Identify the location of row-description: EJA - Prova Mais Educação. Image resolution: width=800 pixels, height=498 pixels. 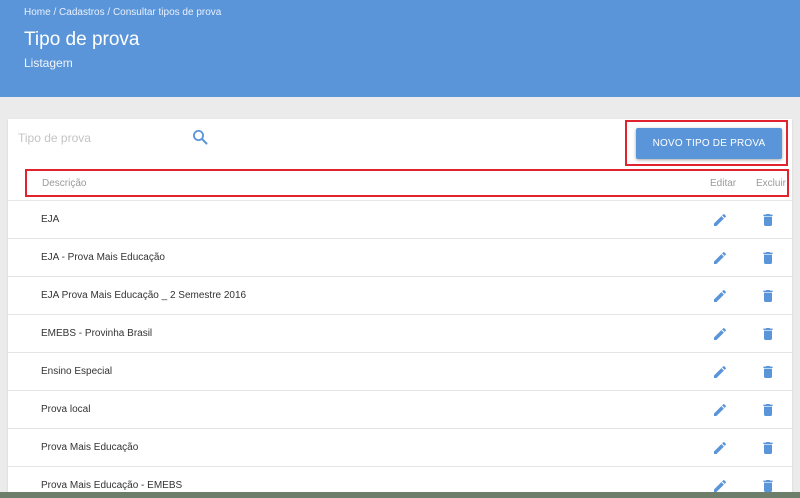
(103, 257).